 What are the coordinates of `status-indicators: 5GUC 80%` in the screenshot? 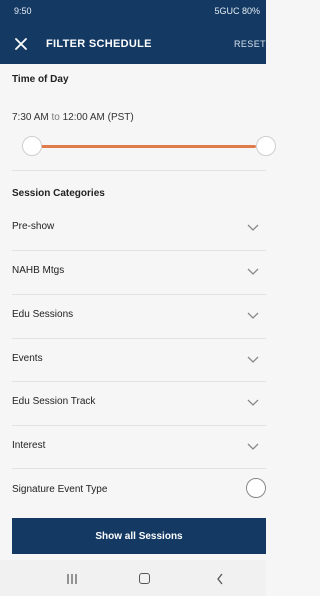 It's located at (237, 11).